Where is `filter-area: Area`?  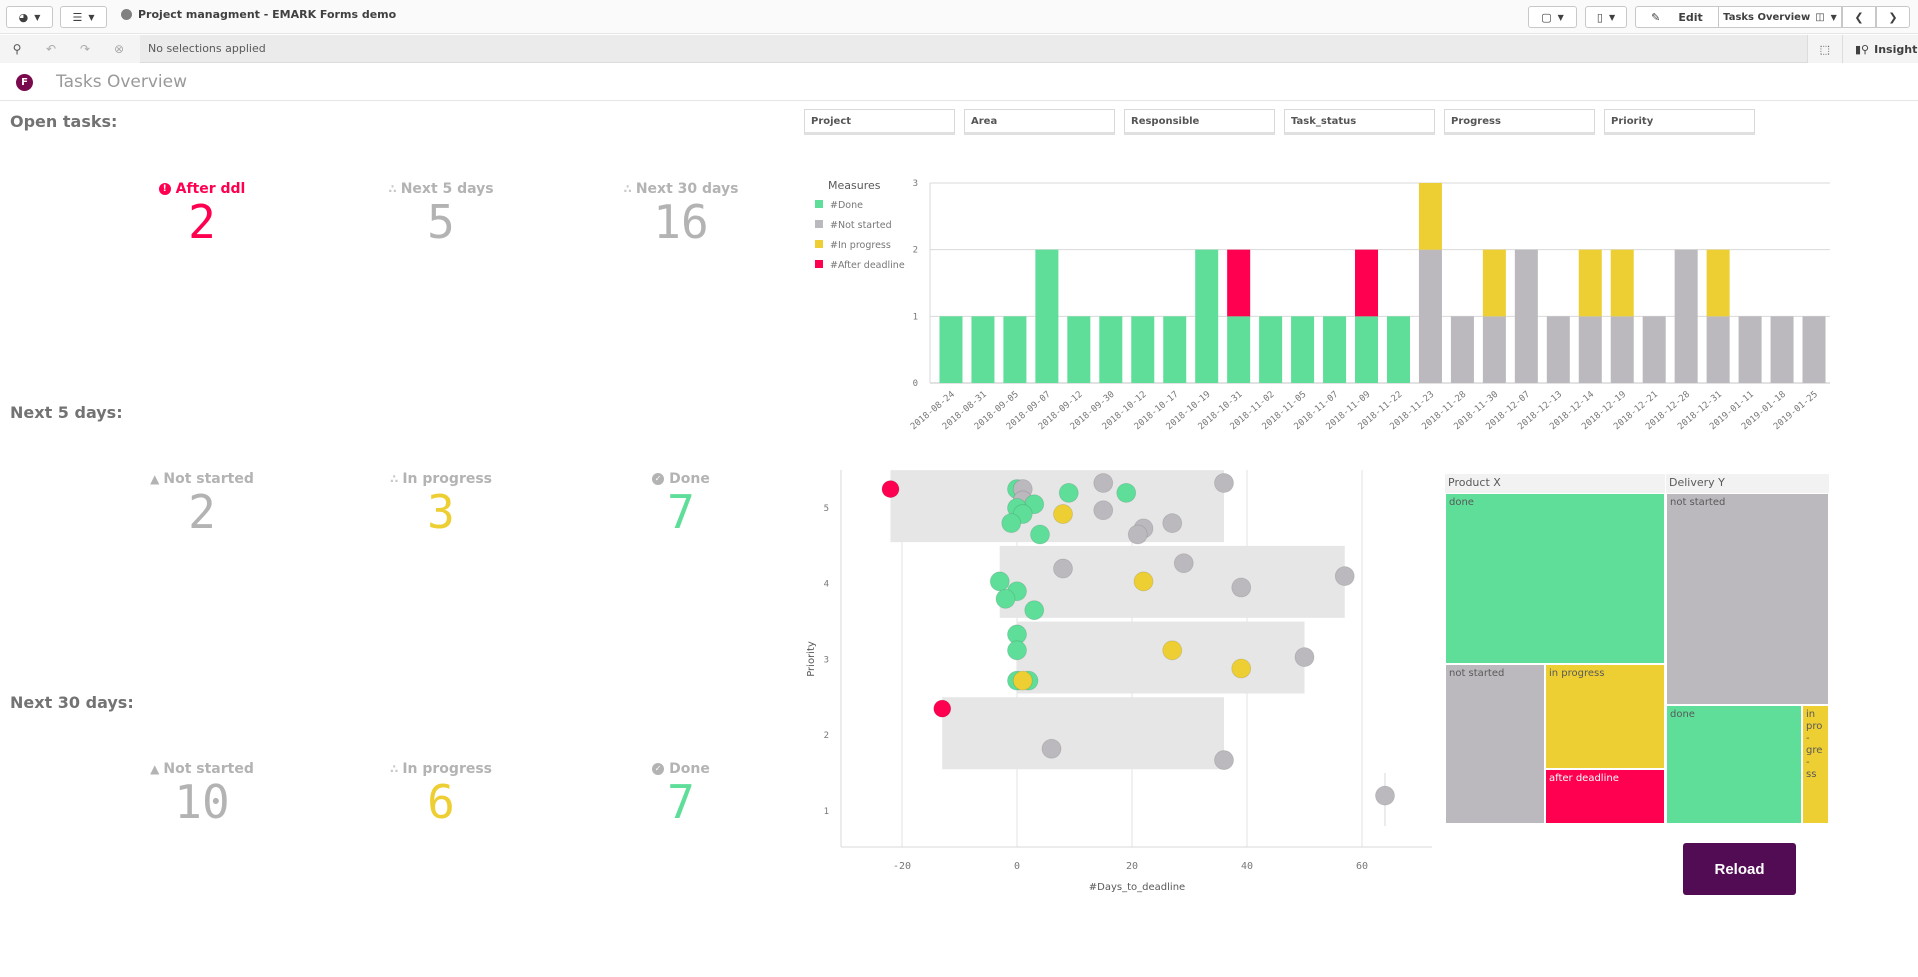 filter-area: Area is located at coordinates (1039, 122).